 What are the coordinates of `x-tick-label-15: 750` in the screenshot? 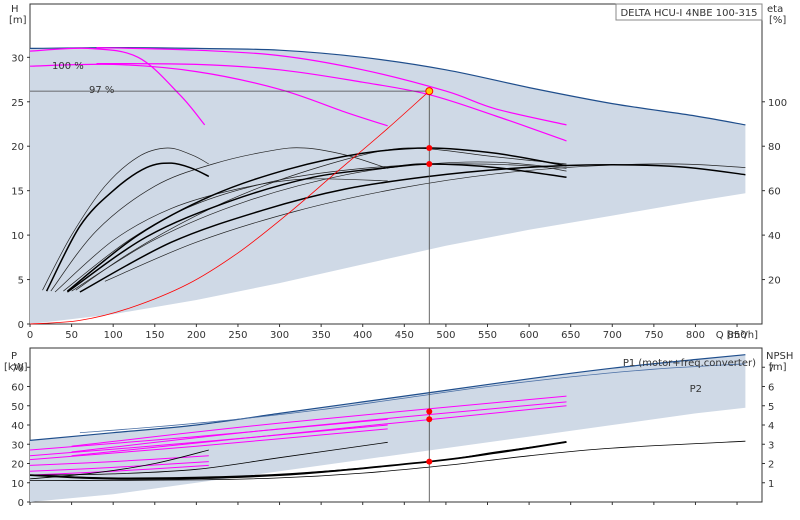 It's located at (653, 335).